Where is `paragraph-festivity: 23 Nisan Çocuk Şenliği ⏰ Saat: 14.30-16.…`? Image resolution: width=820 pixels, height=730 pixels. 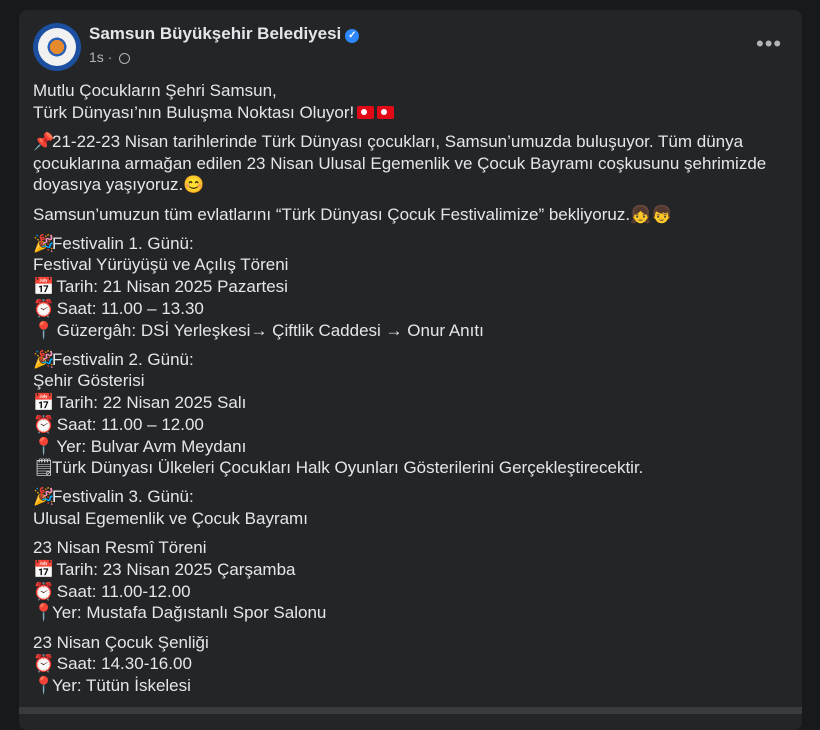
paragraph-festivity: 23 Nisan Çocuk Şenliği ⏰ Saat: 14.30-16.… is located at coordinates (413, 664).